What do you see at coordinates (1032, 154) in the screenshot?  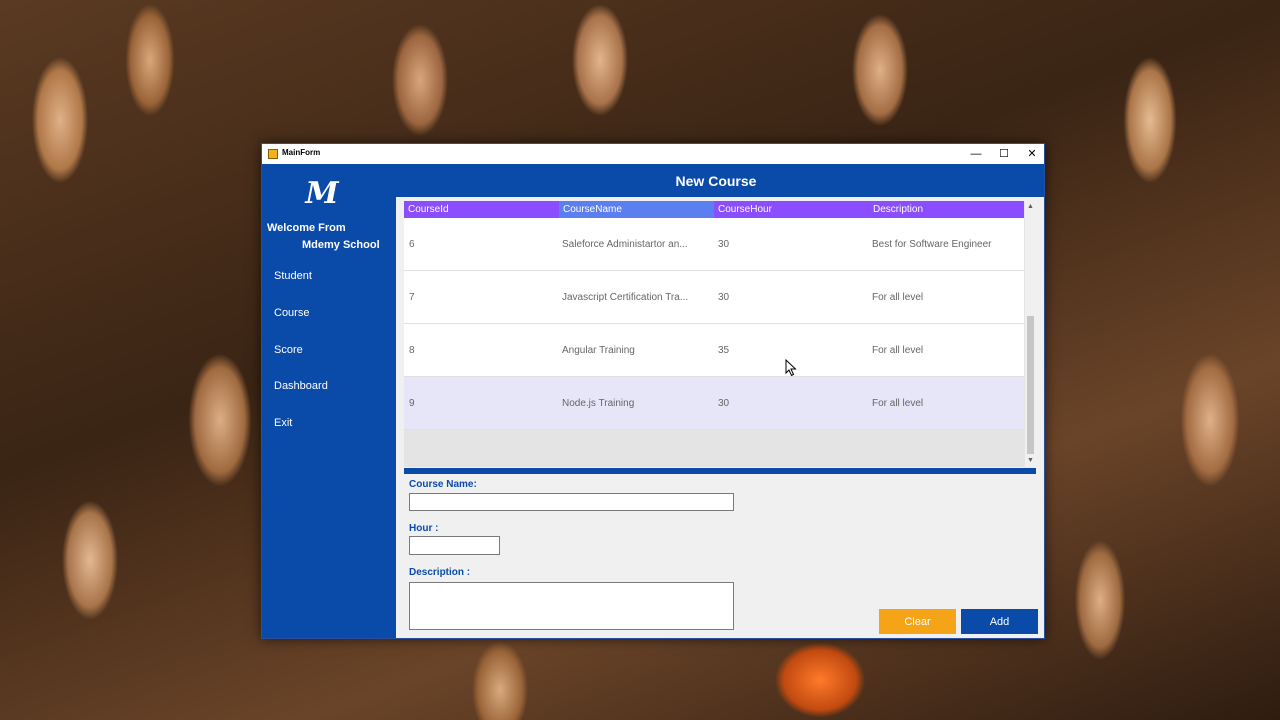 I see `close-button: ✕` at bounding box center [1032, 154].